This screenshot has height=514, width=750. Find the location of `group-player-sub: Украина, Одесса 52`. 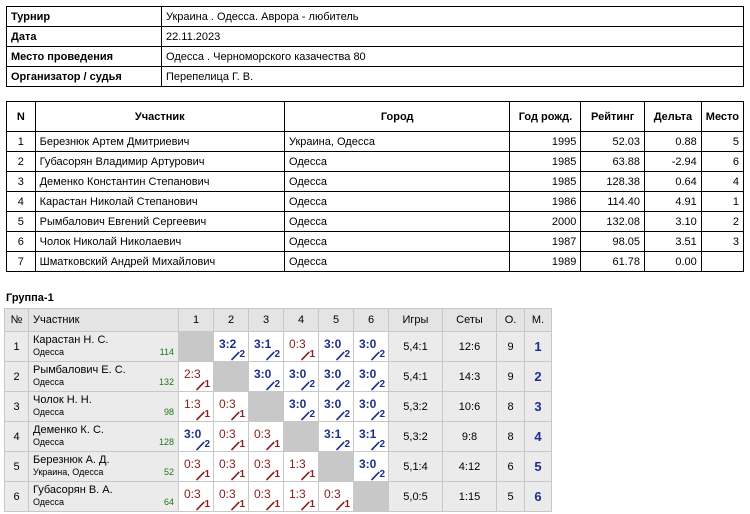

group-player-sub: Украина, Одесса 52 is located at coordinates (103, 472).